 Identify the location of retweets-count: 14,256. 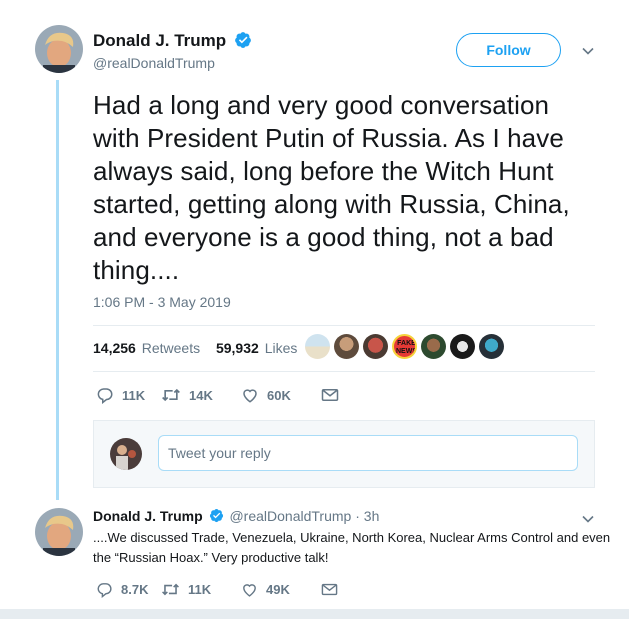
(114, 348).